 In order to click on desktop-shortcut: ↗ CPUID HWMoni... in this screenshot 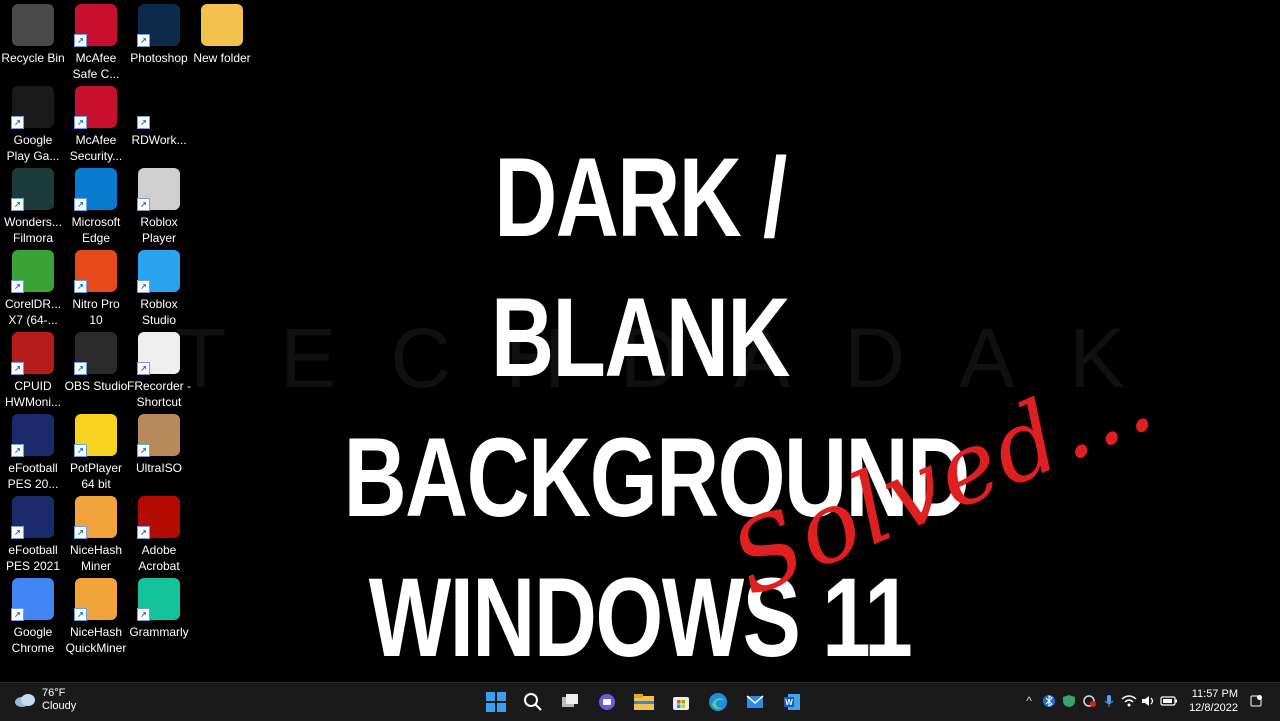, I will do `click(33, 370)`.